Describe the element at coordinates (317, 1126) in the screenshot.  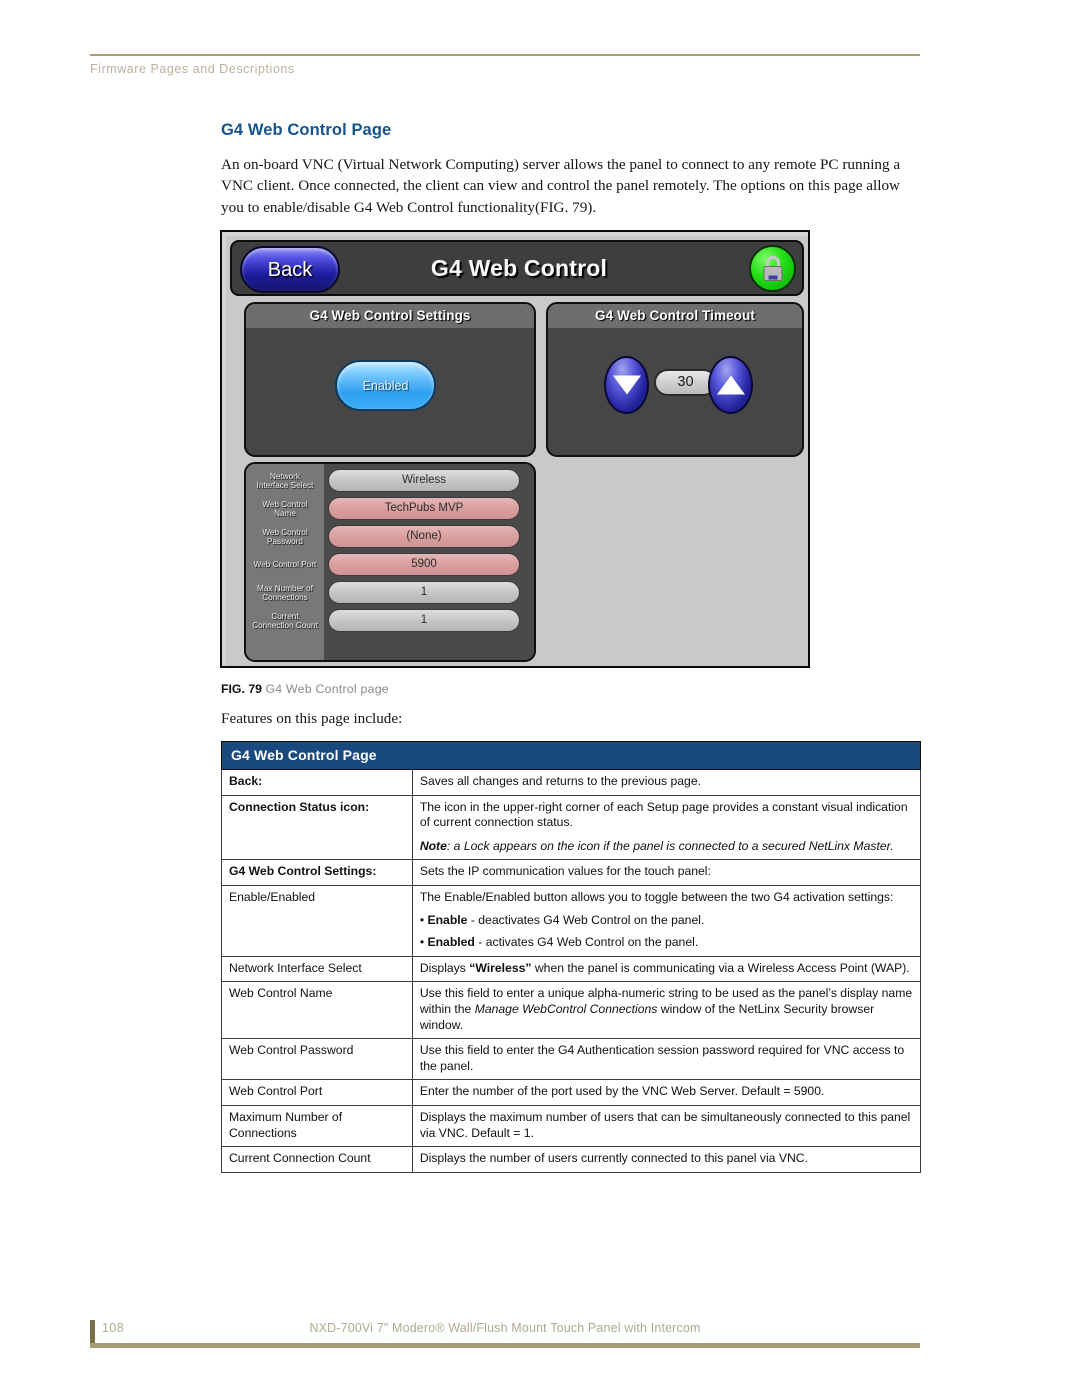
I see `table-cell-term: Maximum Number of Connections` at that location.